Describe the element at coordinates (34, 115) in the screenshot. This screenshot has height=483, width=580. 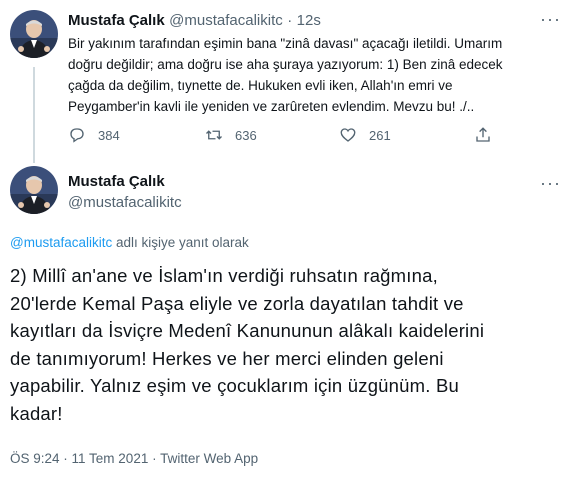
I see `thread-line` at that location.